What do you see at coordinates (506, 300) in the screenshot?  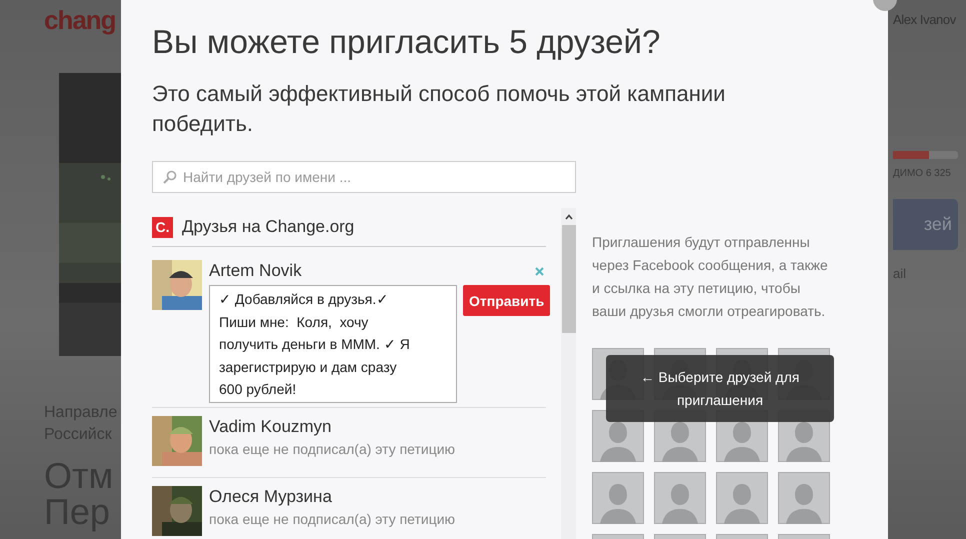 I see `send-button: Отправить` at bounding box center [506, 300].